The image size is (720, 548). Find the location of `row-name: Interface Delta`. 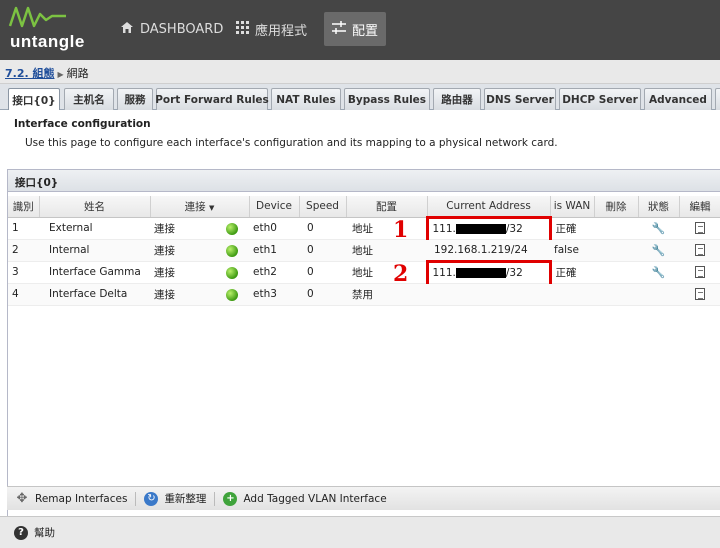

row-name: Interface Delta is located at coordinates (94, 294).